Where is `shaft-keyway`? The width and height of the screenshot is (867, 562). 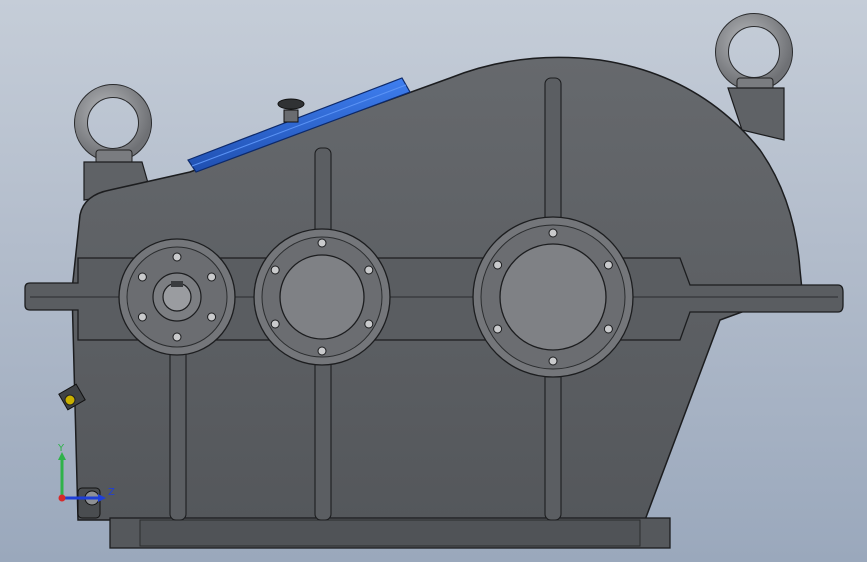
shaft-keyway is located at coordinates (177, 284).